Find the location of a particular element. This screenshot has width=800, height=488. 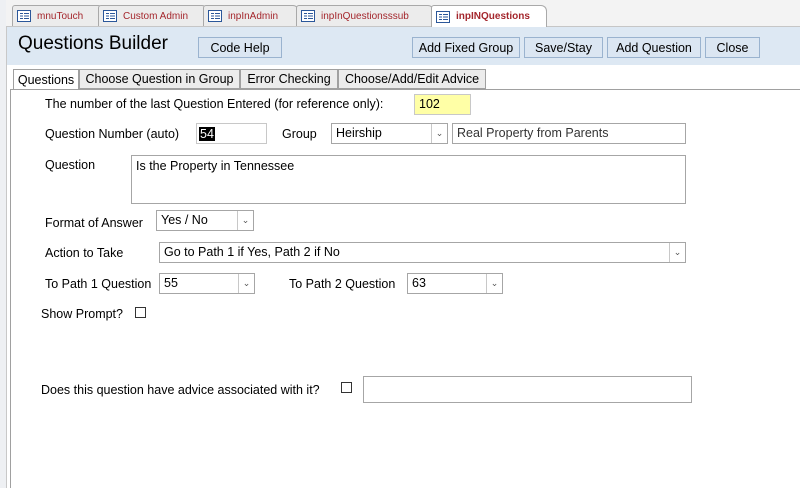

doc-tab-inpinadmin: inpInAdmin is located at coordinates (251, 15).